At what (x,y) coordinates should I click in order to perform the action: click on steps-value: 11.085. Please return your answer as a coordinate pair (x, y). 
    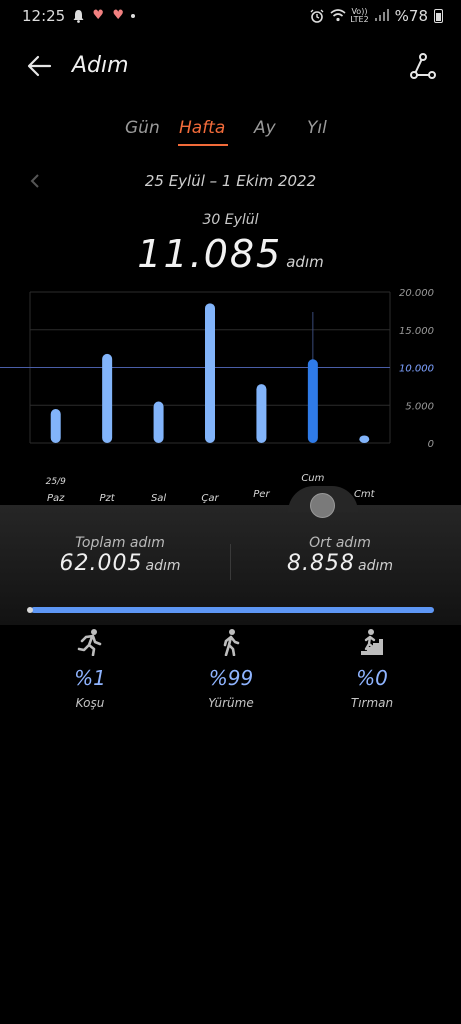
    Looking at the image, I should click on (210, 254).